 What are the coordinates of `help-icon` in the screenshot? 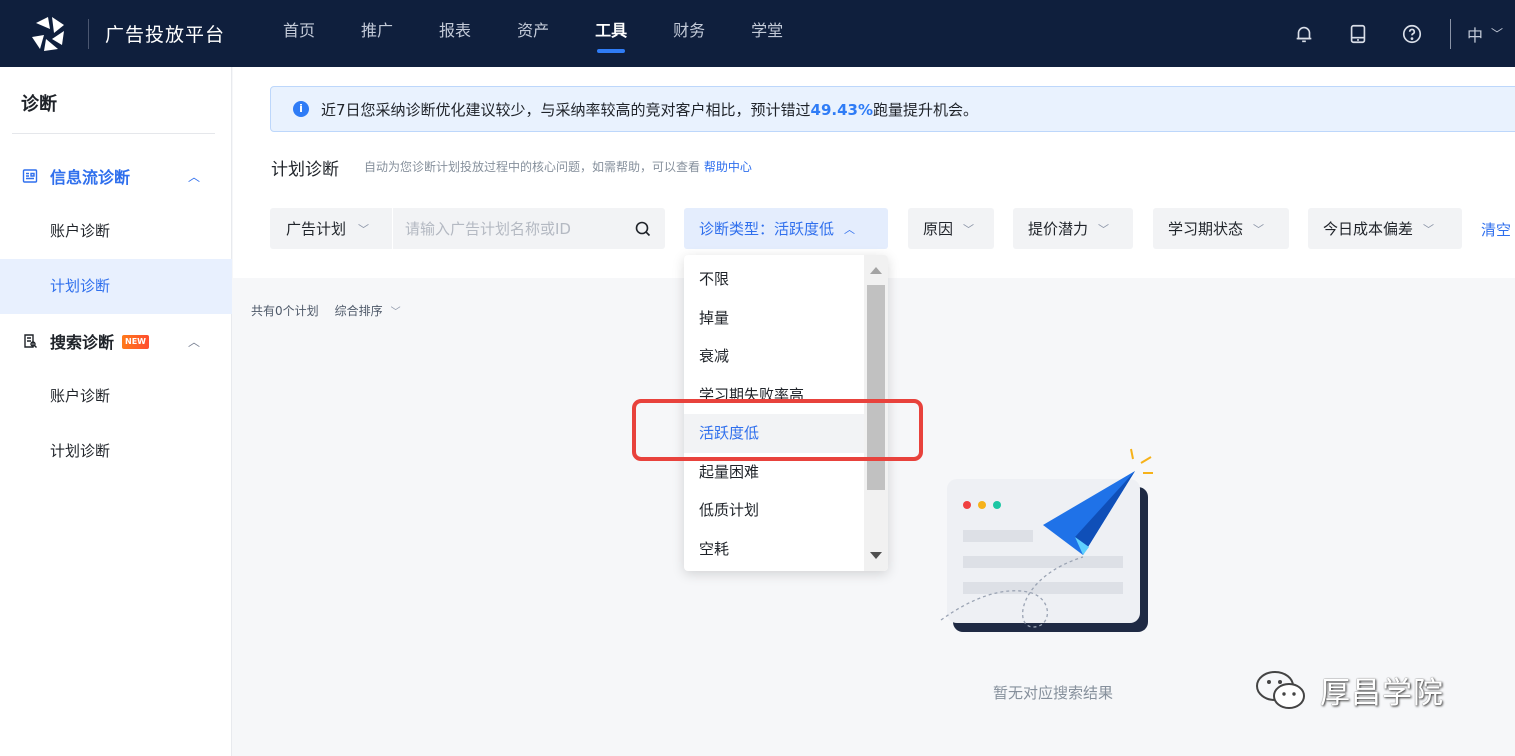 It's located at (1412, 34).